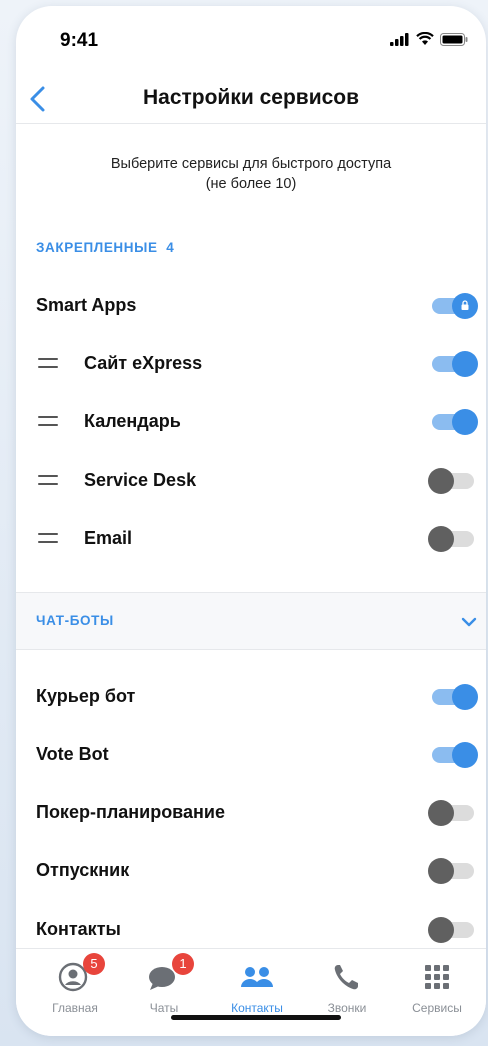  Describe the element at coordinates (251, 871) in the screenshot. I see `chatbot-row: Отпускник` at that location.